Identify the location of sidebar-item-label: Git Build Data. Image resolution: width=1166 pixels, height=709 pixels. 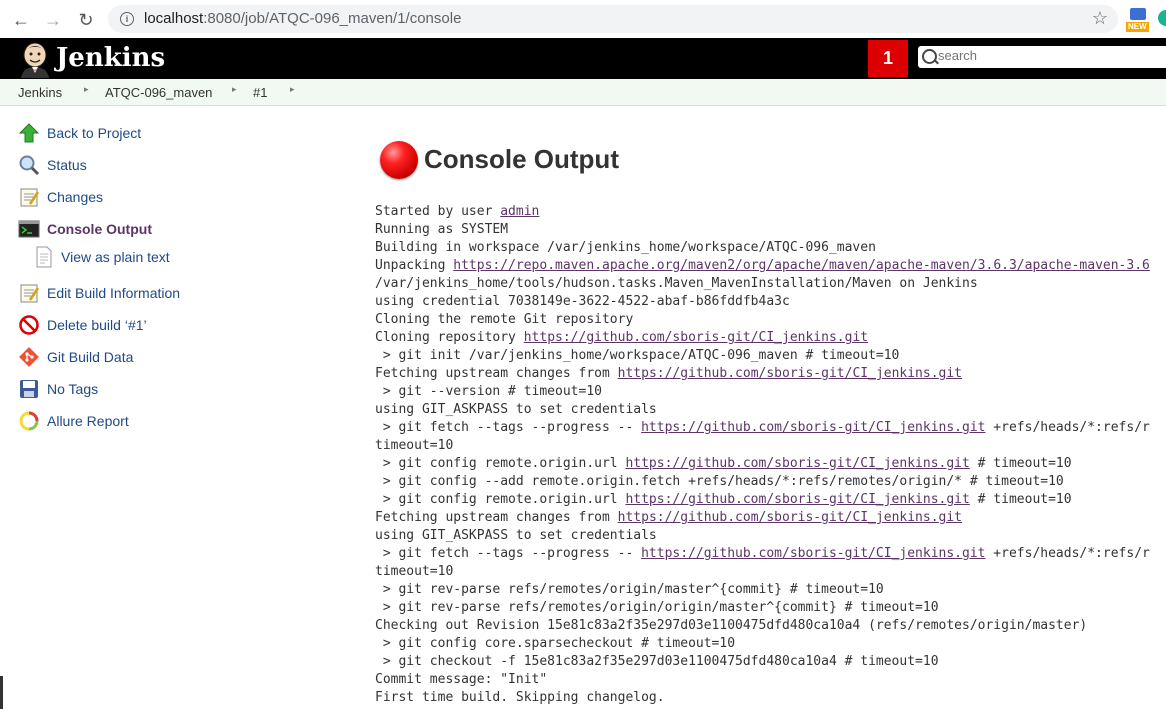
(90, 357).